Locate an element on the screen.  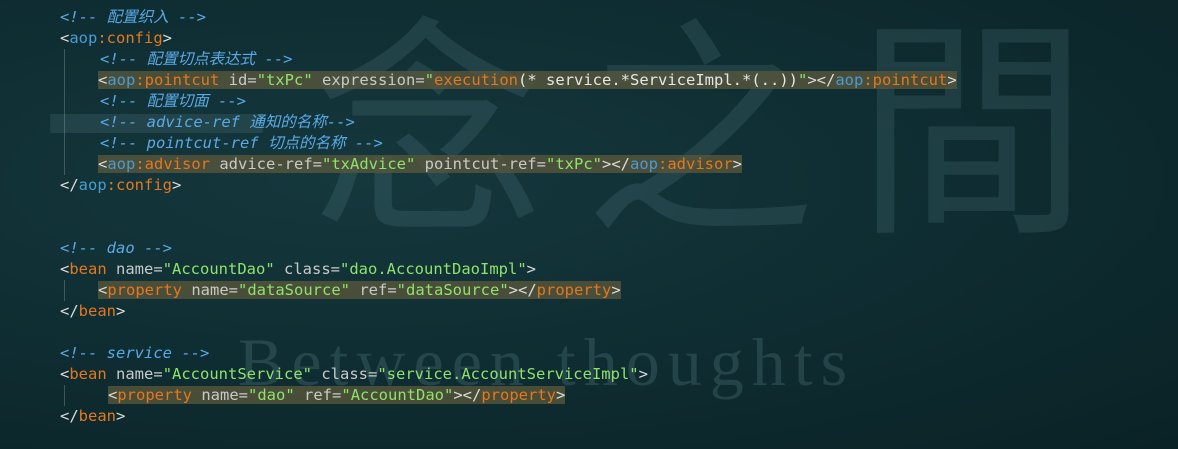
code-text: <!-- 配置织入 --> is located at coordinates (133, 17).